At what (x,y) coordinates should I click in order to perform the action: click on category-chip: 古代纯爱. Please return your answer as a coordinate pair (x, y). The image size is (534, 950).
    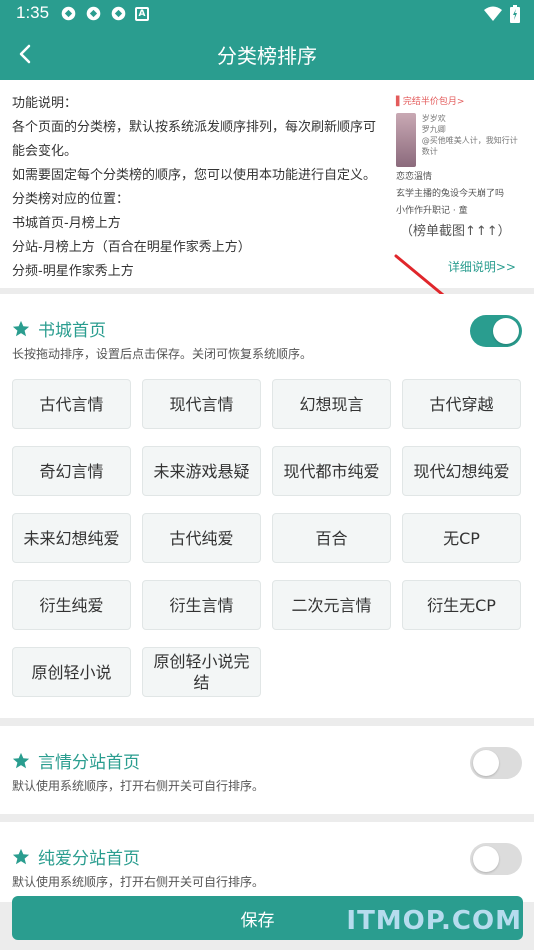
    Looking at the image, I should click on (201, 538).